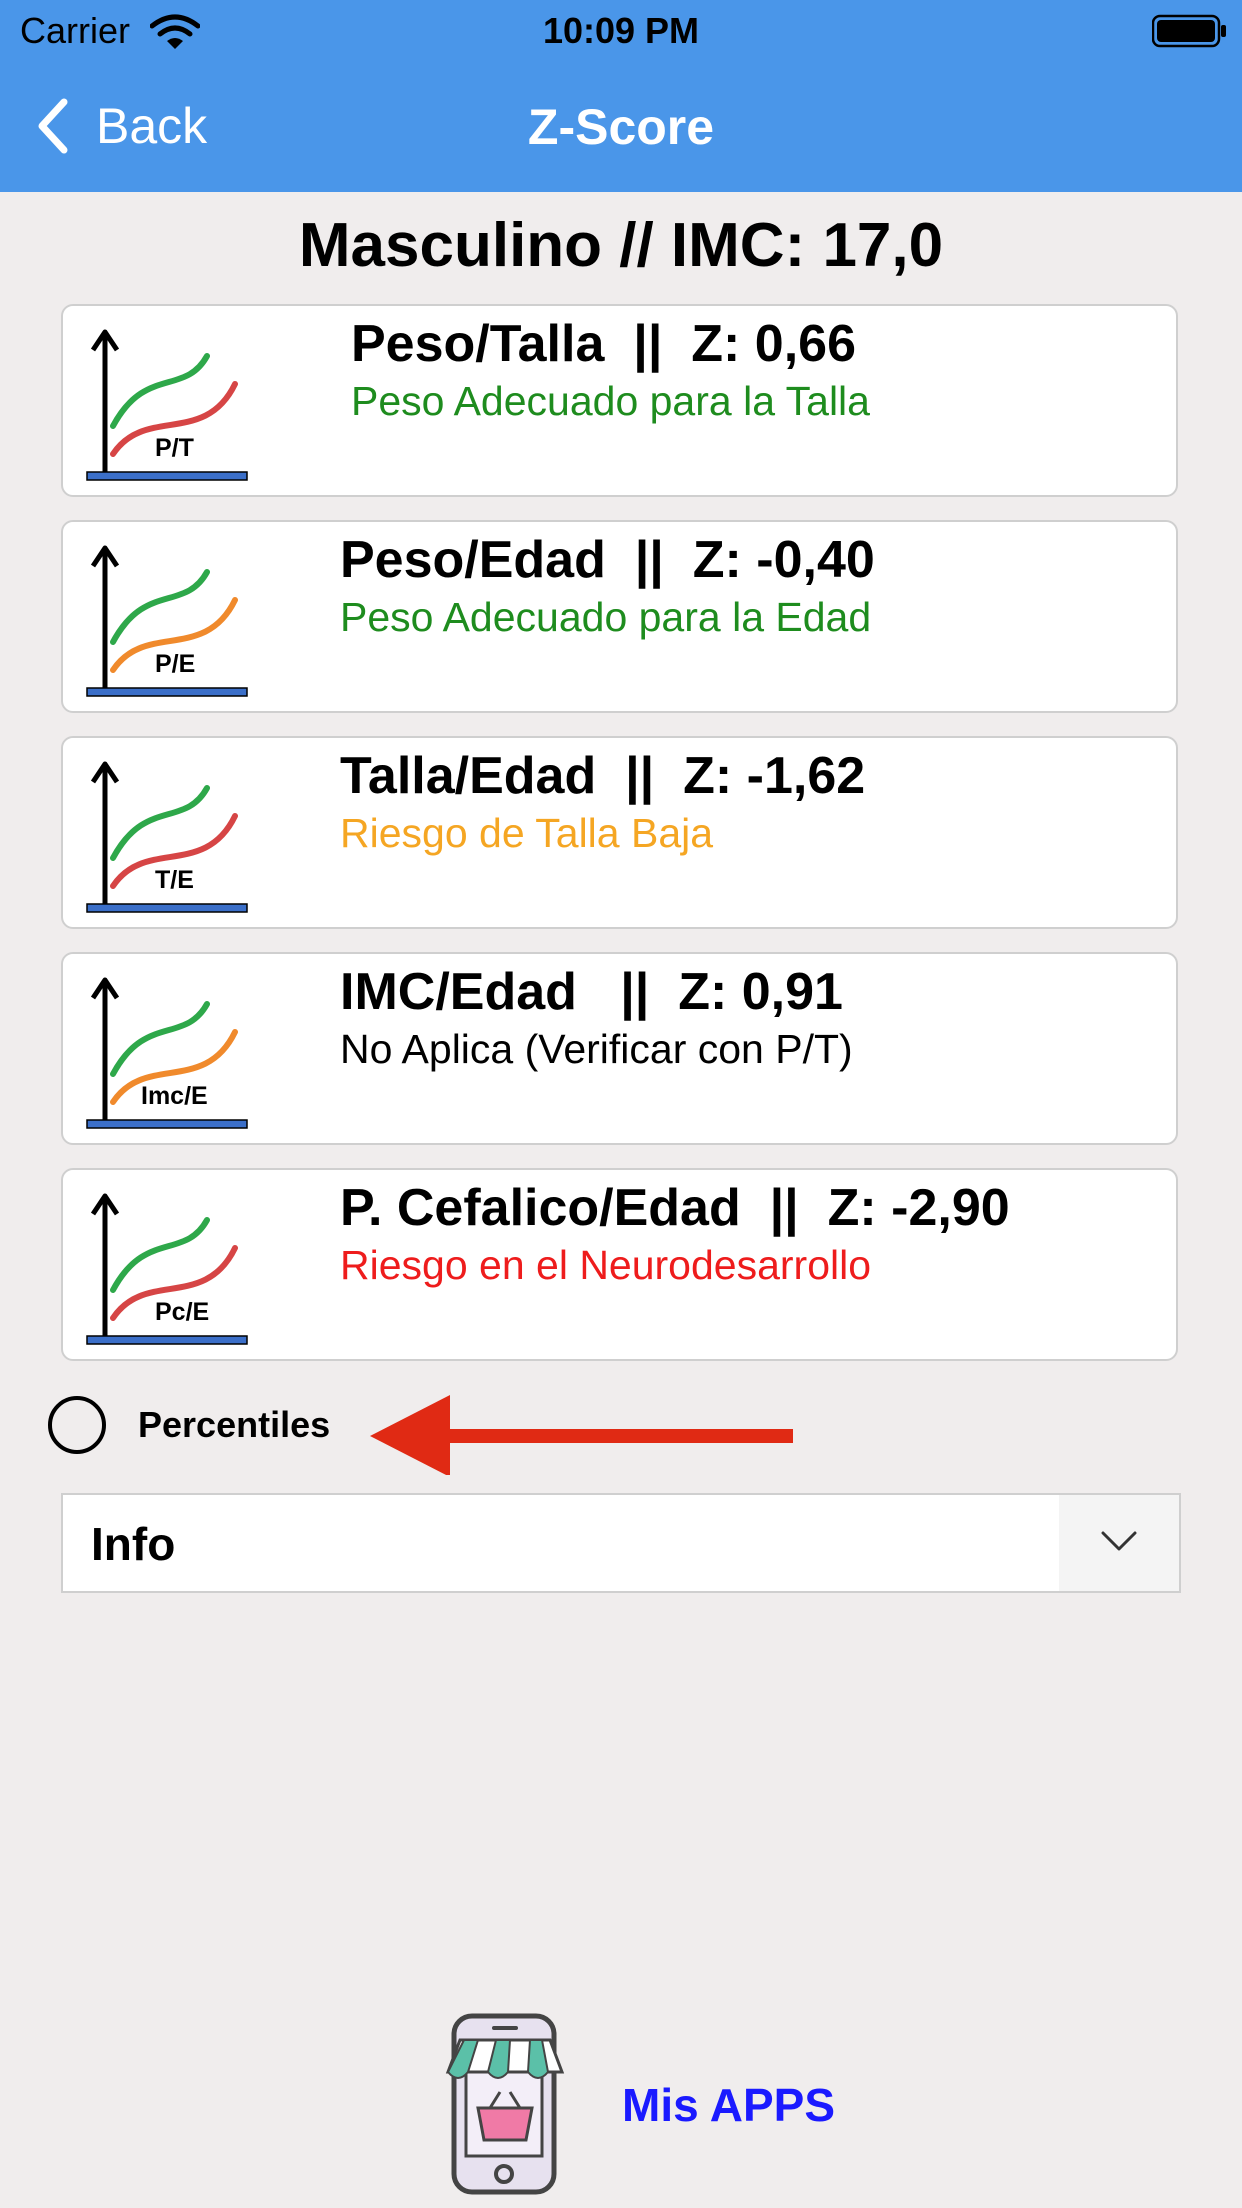 The image size is (1242, 2208). I want to click on card-title: Talla/Edad || Z: -1,62, so click(603, 776).